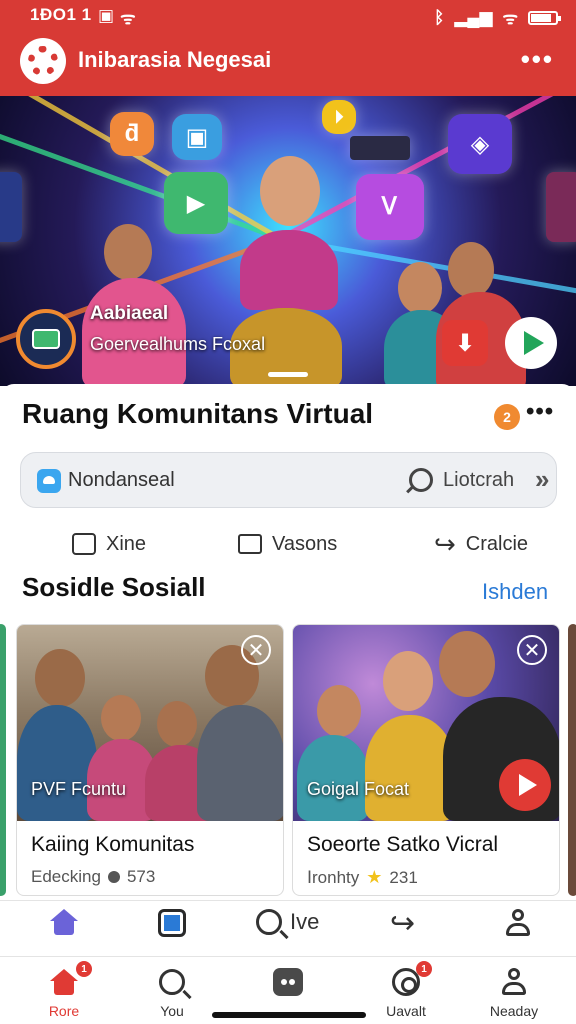 This screenshot has height=1024, width=576. I want to click on bluetooth-icon: ᛒ, so click(439, 17).